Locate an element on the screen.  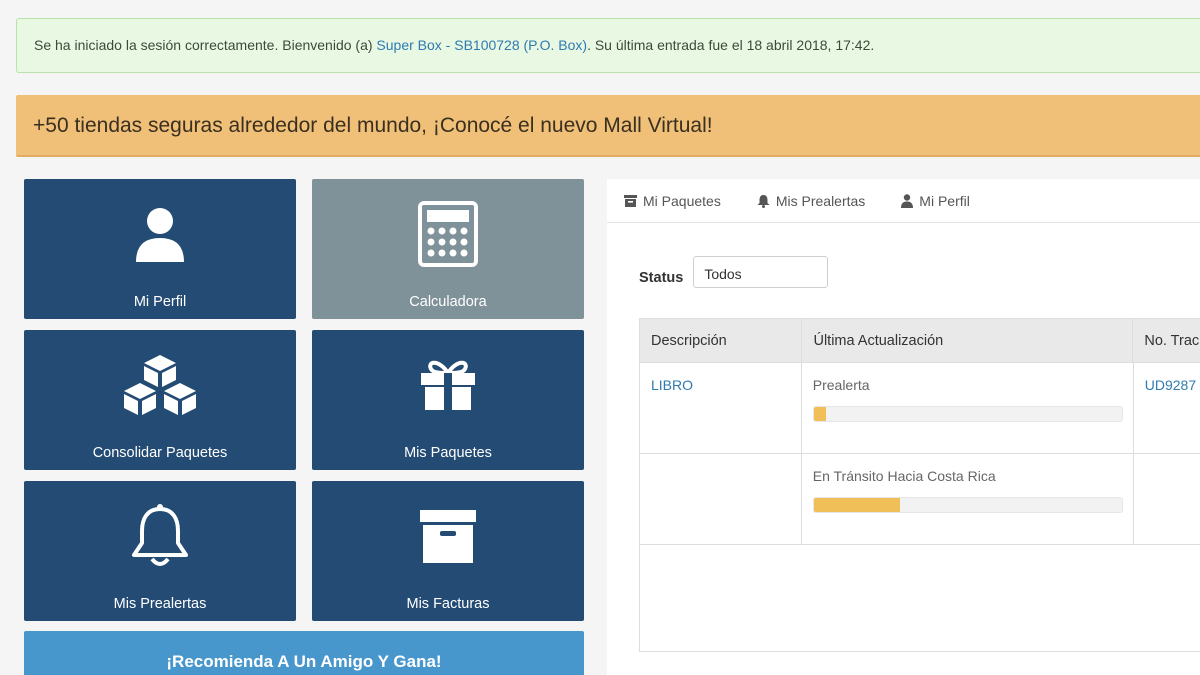
tile-calculadora: Calculadora is located at coordinates (448, 249).